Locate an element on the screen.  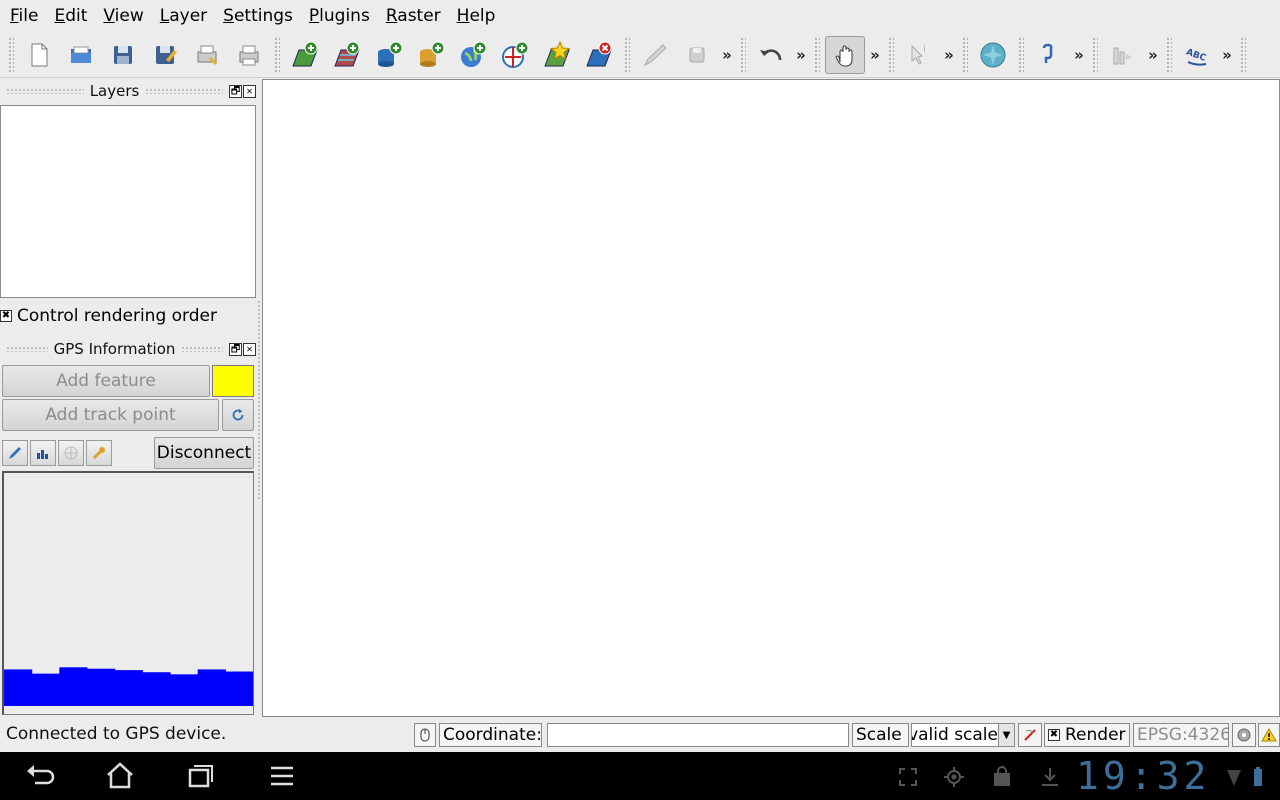
add-wfs-layer-button is located at coordinates (515, 55).